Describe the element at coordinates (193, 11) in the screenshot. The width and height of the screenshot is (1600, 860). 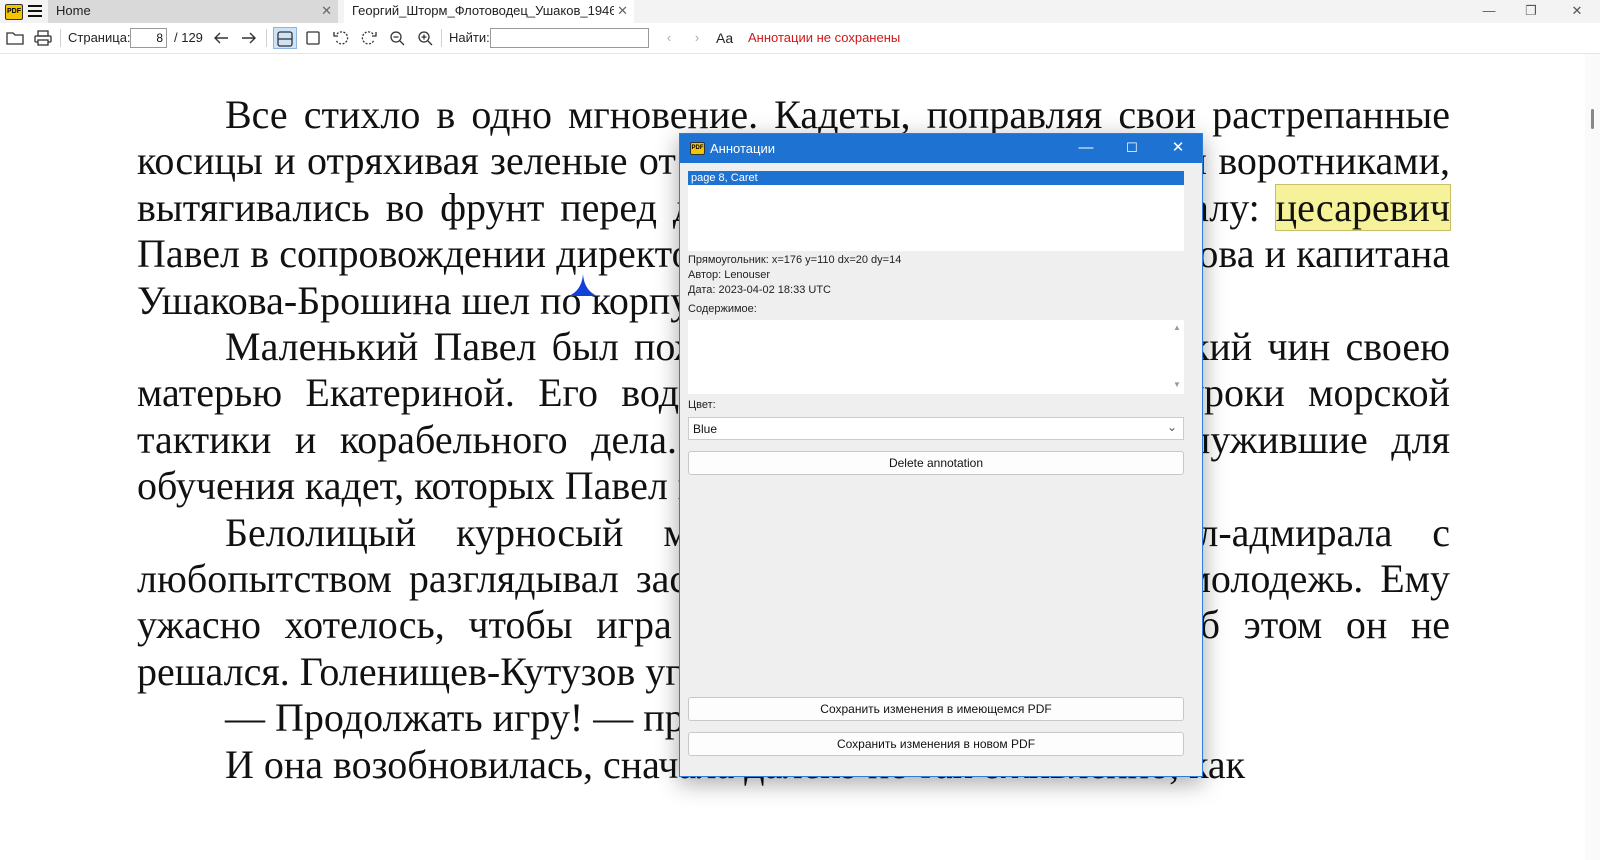
I see `tab-home: Home ✕` at that location.